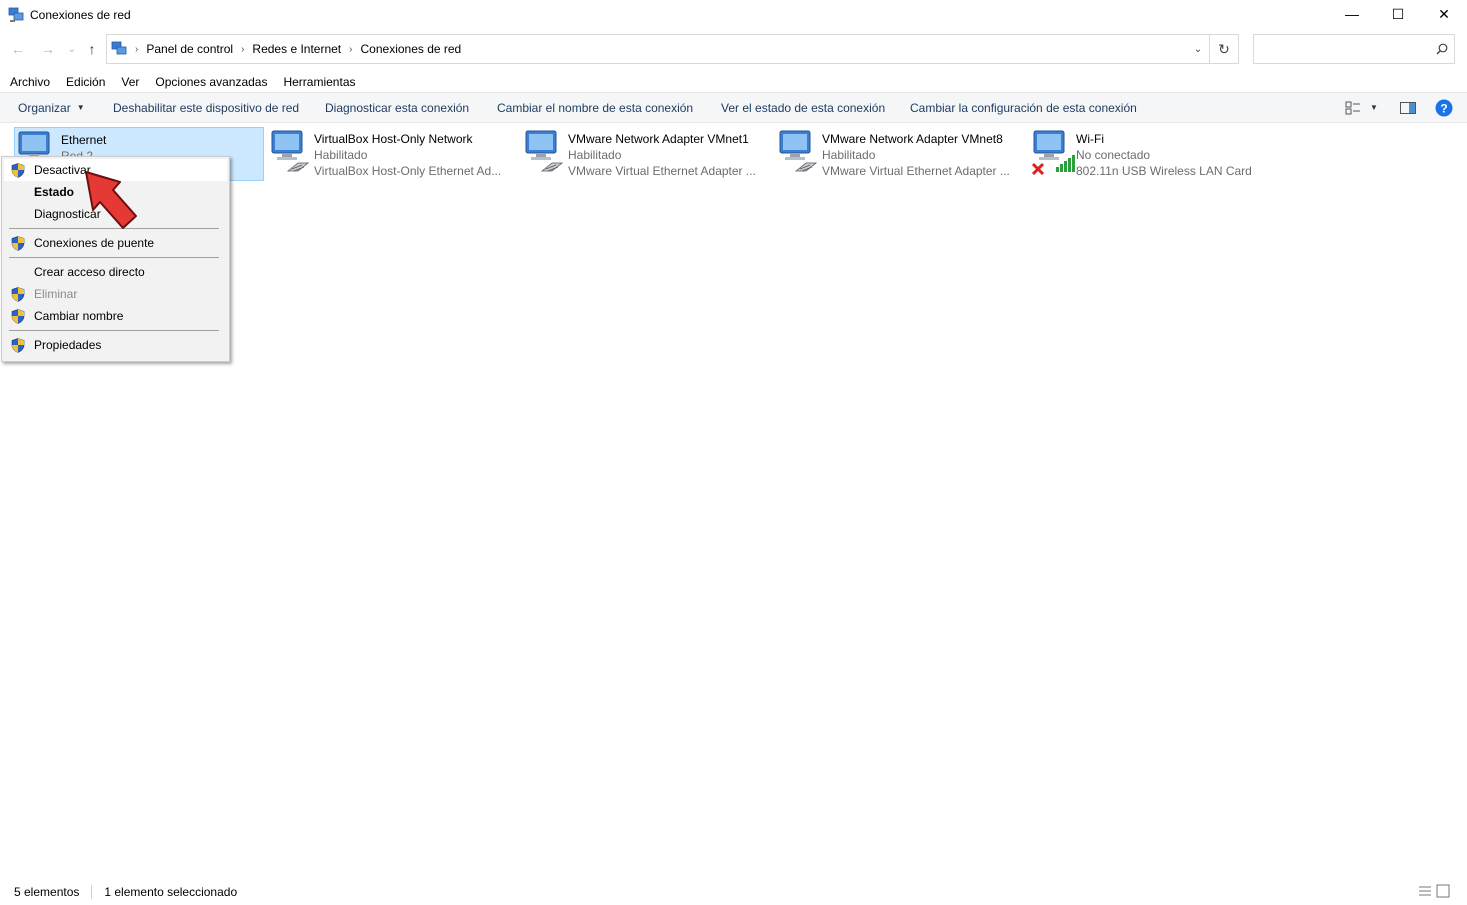 This screenshot has width=1467, height=905. I want to click on help-button: ?, so click(1444, 107).